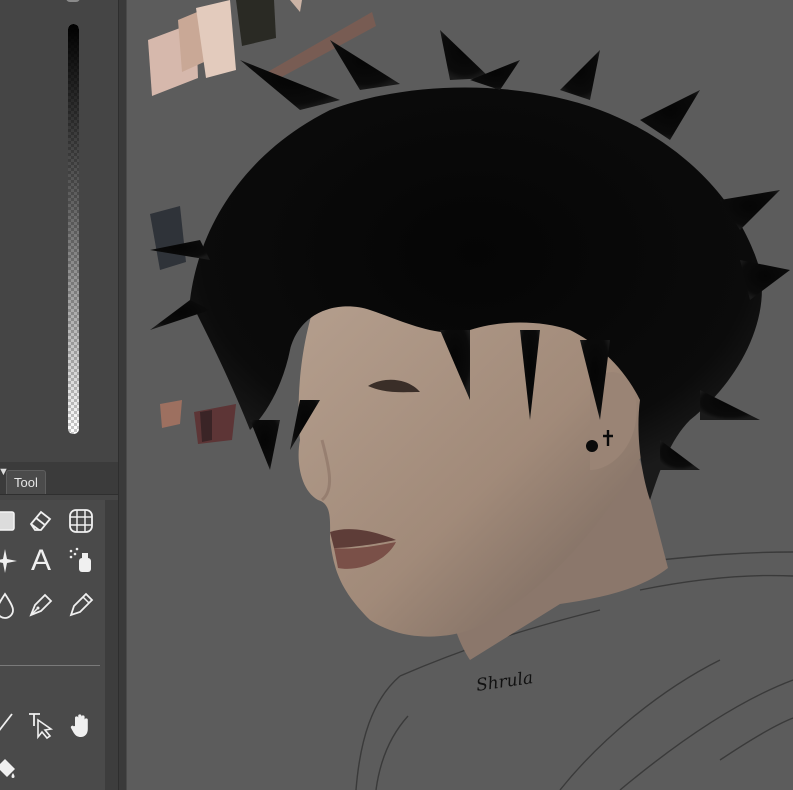  What do you see at coordinates (59, 395) in the screenshot?
I see `left-panel: ▼ Tool A` at bounding box center [59, 395].